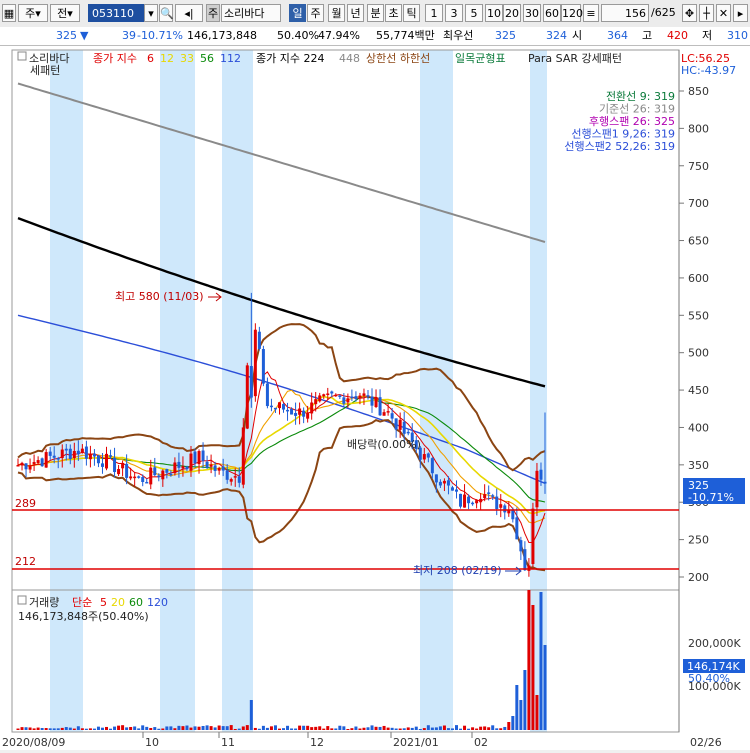 Image resolution: width=750 pixels, height=753 pixels. What do you see at coordinates (22, 56) in the screenshot?
I see `legend-checkbox` at bounding box center [22, 56].